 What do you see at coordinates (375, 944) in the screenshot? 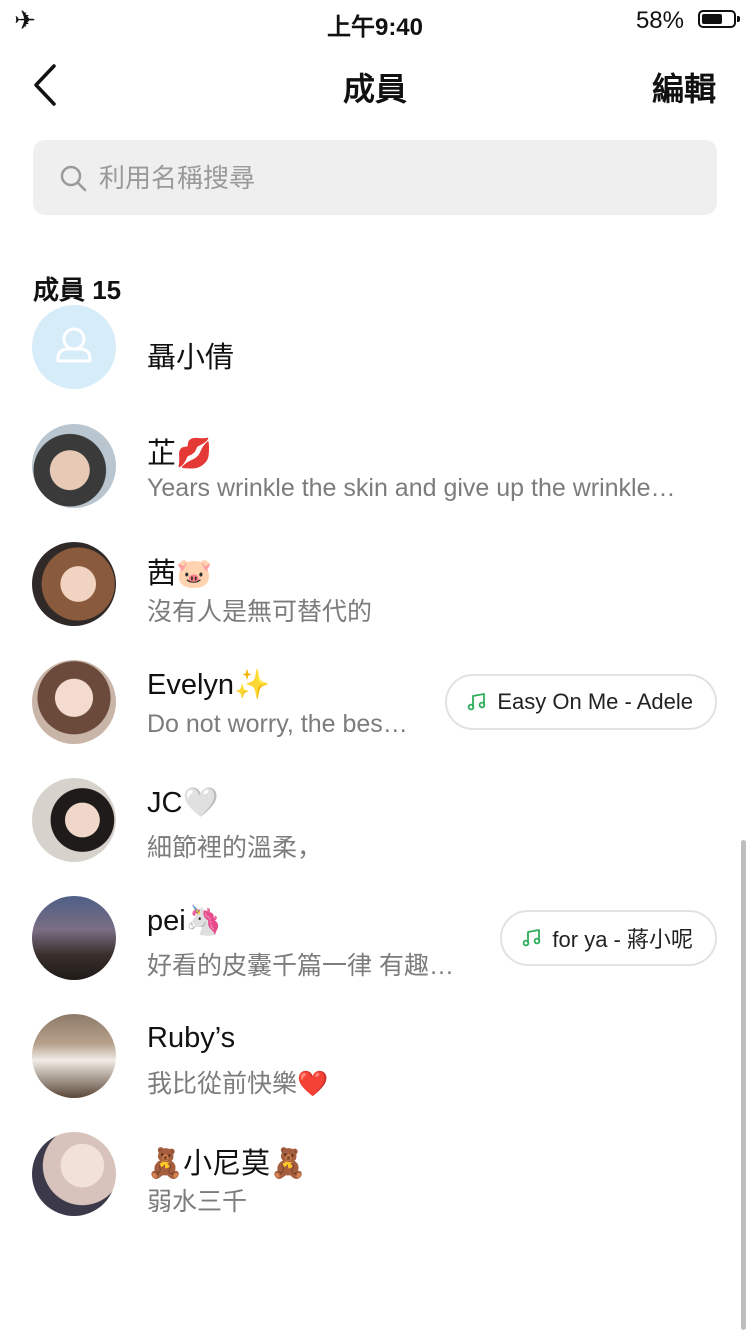
I see `member-row: pei🦄 好看的皮囊千篇一律 有趣… for ya - 蔣小呢` at bounding box center [375, 944].